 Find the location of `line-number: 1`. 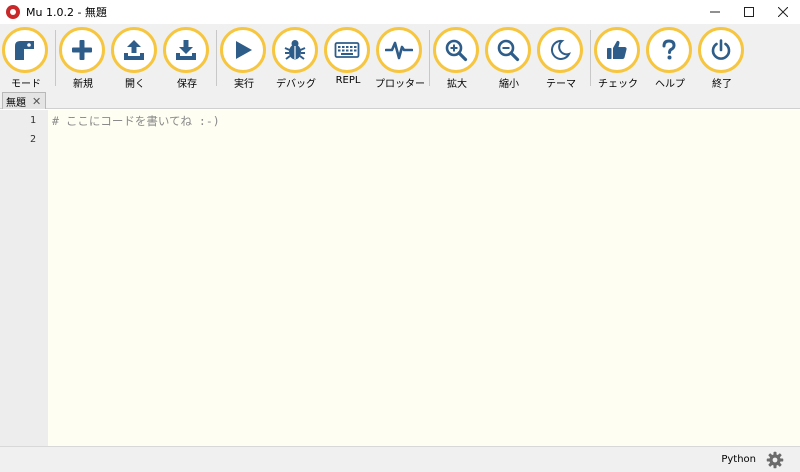

line-number: 1 is located at coordinates (32, 120).